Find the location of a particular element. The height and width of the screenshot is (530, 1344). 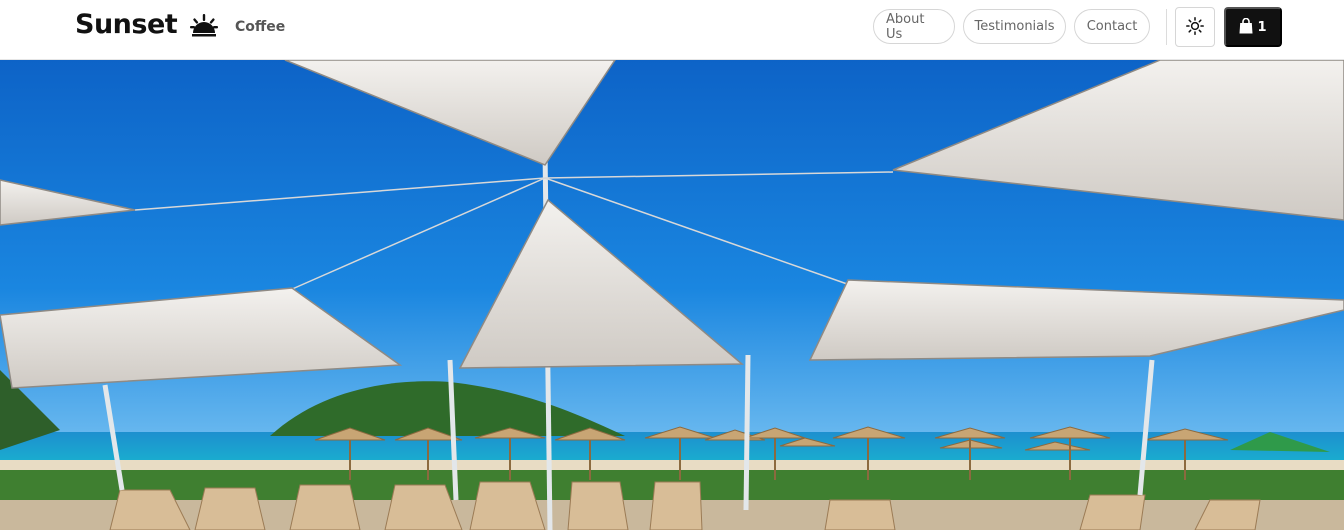

brand: Sunset is located at coordinates (147, 24).